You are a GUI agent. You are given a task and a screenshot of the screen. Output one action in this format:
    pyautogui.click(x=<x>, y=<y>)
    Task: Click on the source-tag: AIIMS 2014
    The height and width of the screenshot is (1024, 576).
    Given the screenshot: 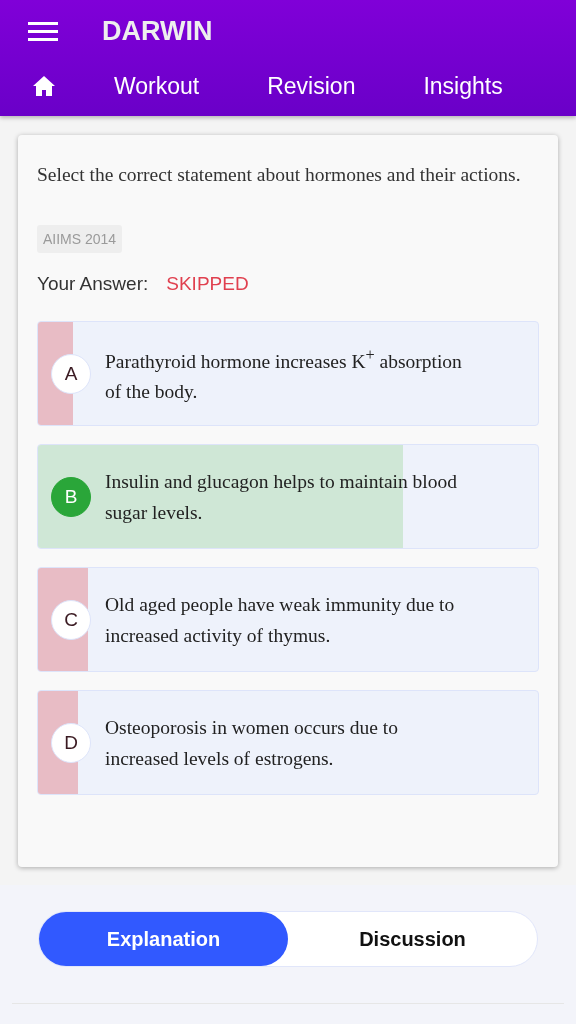 What is the action you would take?
    pyautogui.click(x=80, y=239)
    